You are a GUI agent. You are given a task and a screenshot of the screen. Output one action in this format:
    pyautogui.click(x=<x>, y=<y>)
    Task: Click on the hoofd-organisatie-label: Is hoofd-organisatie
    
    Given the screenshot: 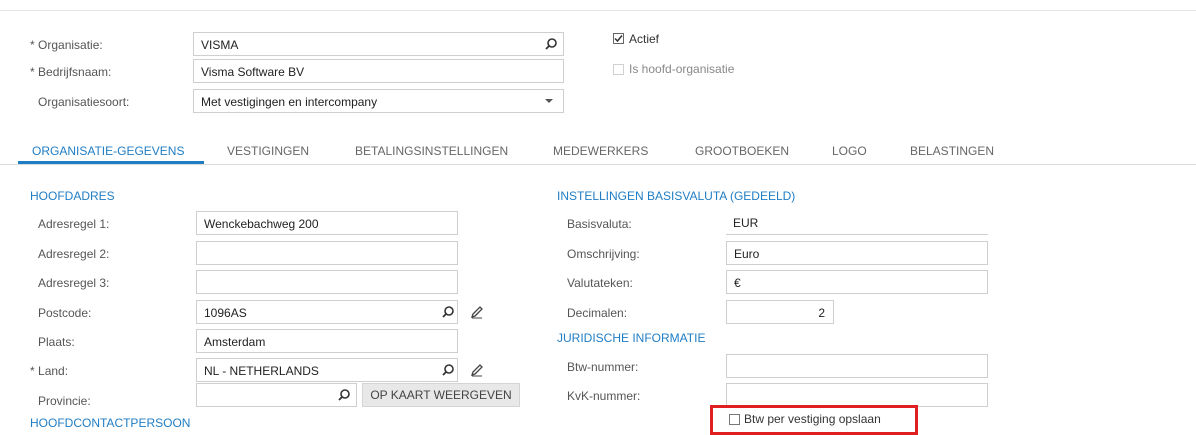 What is the action you would take?
    pyautogui.click(x=682, y=69)
    